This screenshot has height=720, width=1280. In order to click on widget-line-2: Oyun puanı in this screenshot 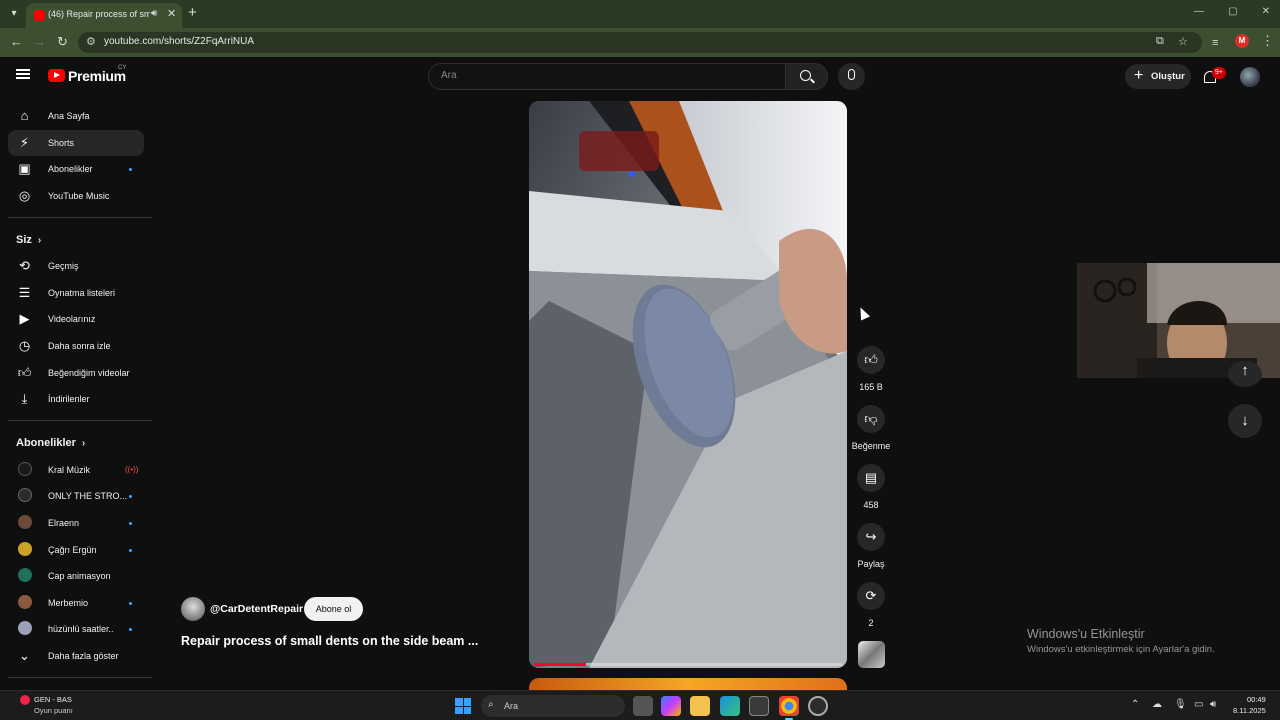, I will do `click(53, 710)`.